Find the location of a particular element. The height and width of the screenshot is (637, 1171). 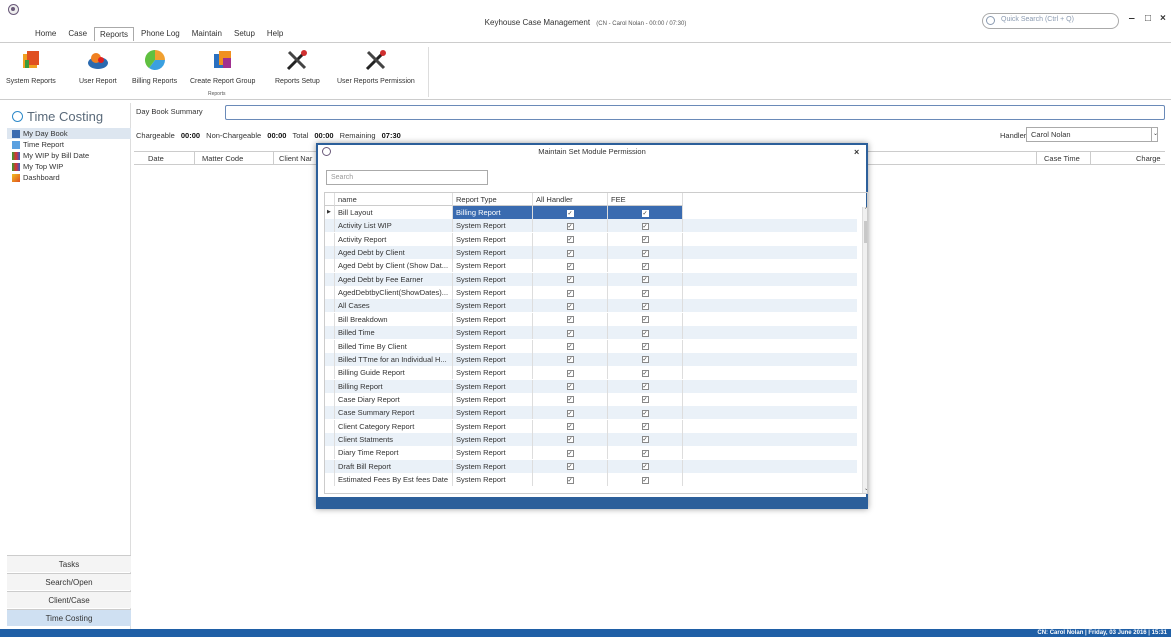

table-row: Billing Report System Report ✓ ✓ is located at coordinates (591, 386).